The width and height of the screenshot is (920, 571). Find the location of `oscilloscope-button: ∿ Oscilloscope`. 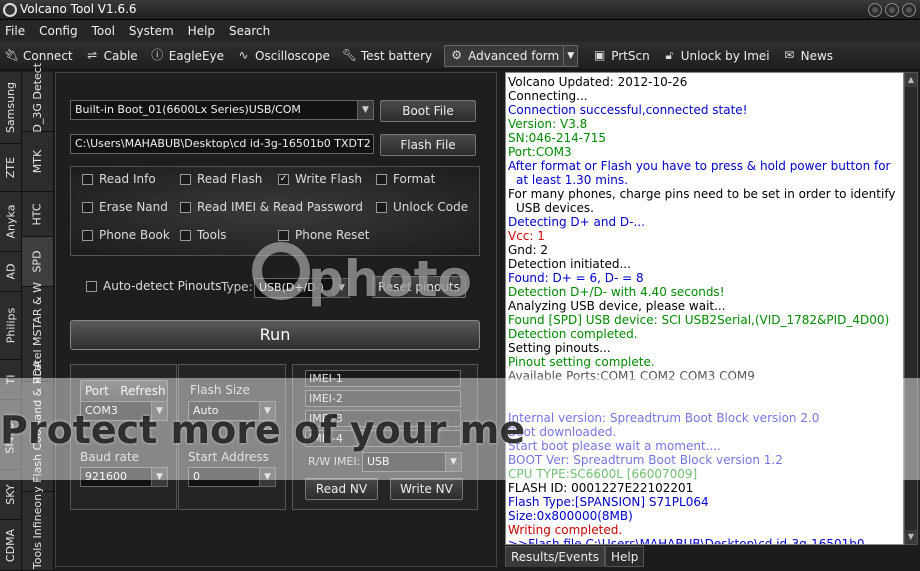

oscilloscope-button: ∿ Oscilloscope is located at coordinates (283, 56).